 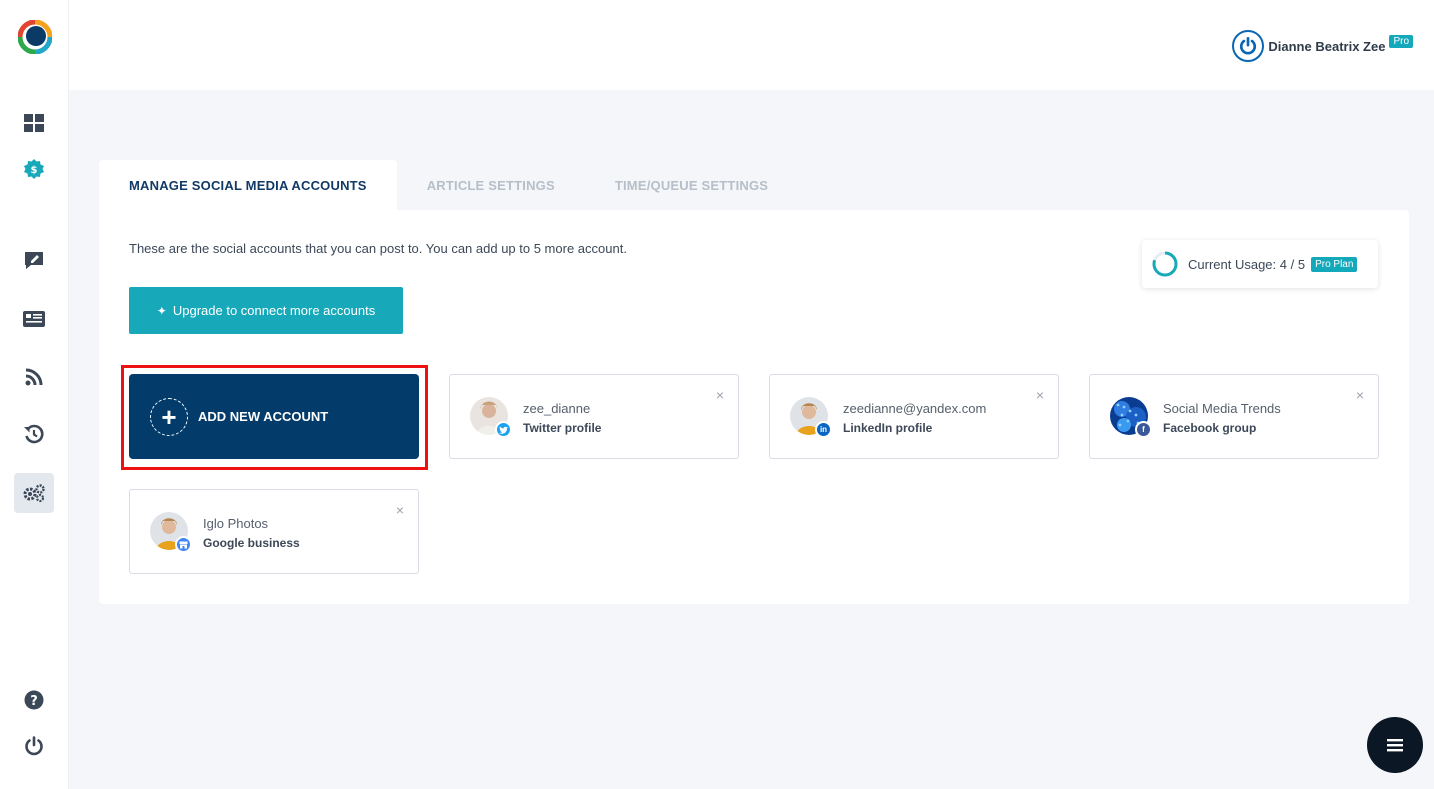 I want to click on upgrade-button: ✦ Upgrade to connect more accounts, so click(x=266, y=310).